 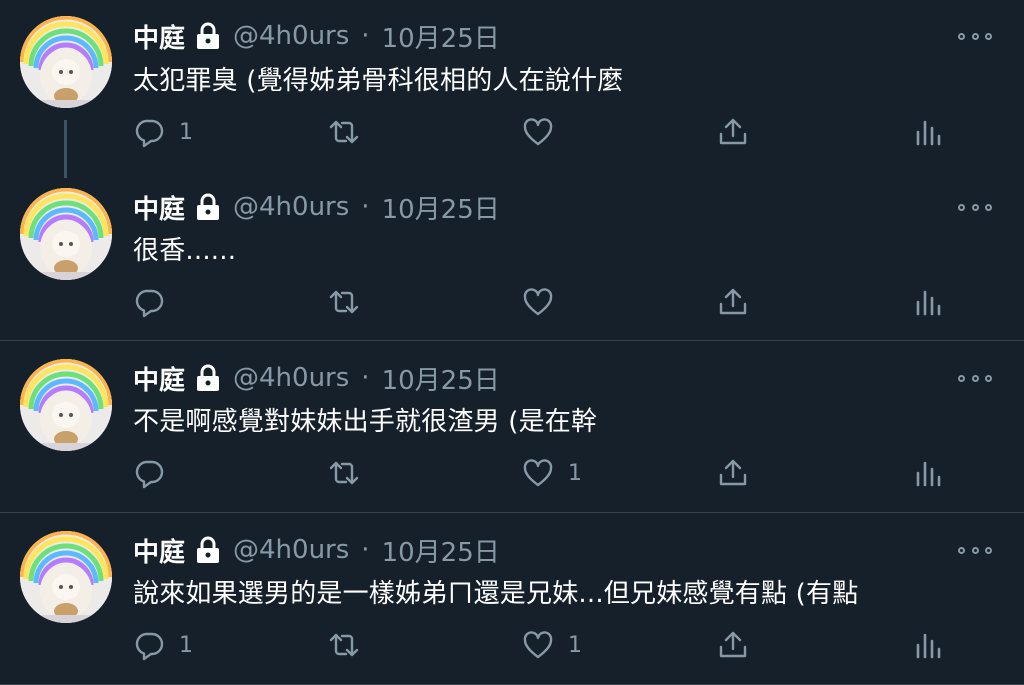 I want to click on tweet-text: 不是啊感覺對妹妹出手就很渣男 (是在幹, so click(x=365, y=422).